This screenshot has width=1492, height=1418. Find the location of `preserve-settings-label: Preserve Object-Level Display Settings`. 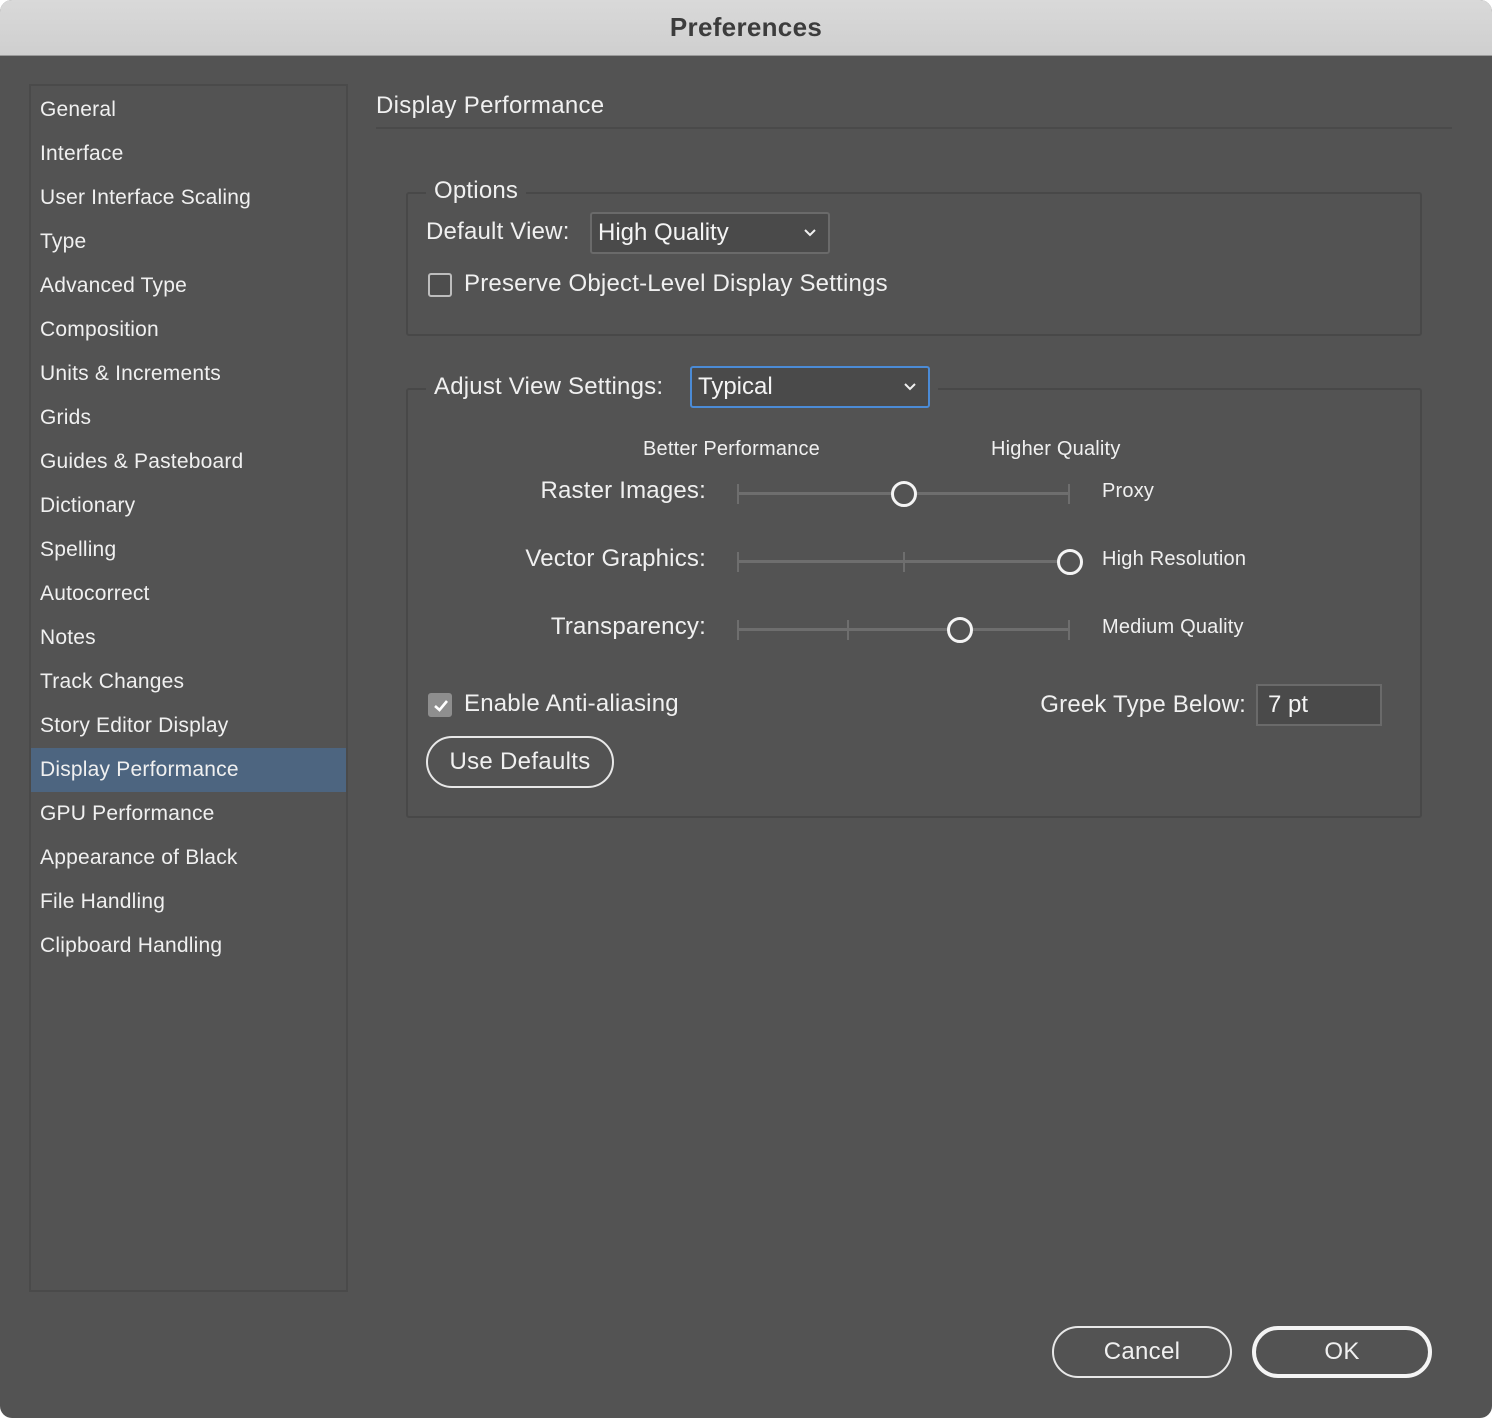

preserve-settings-label: Preserve Object-Level Display Settings is located at coordinates (676, 283).